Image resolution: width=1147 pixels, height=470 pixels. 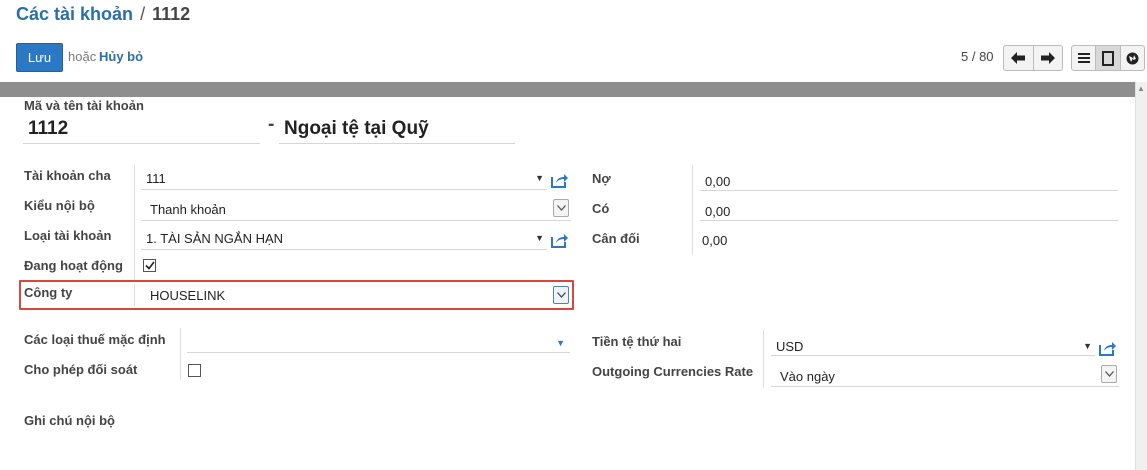 I want to click on company-value: HOUSELINK, so click(x=188, y=295).